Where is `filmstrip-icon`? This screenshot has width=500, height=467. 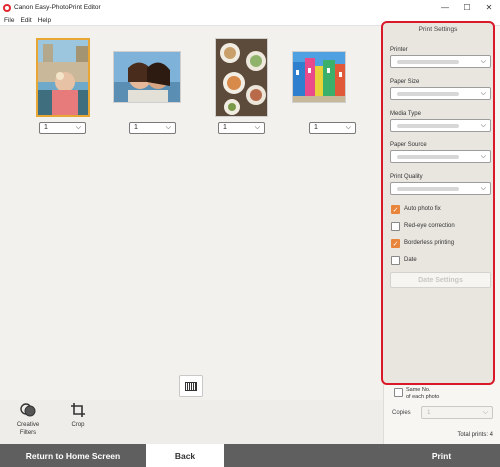
filmstrip-icon is located at coordinates (191, 386).